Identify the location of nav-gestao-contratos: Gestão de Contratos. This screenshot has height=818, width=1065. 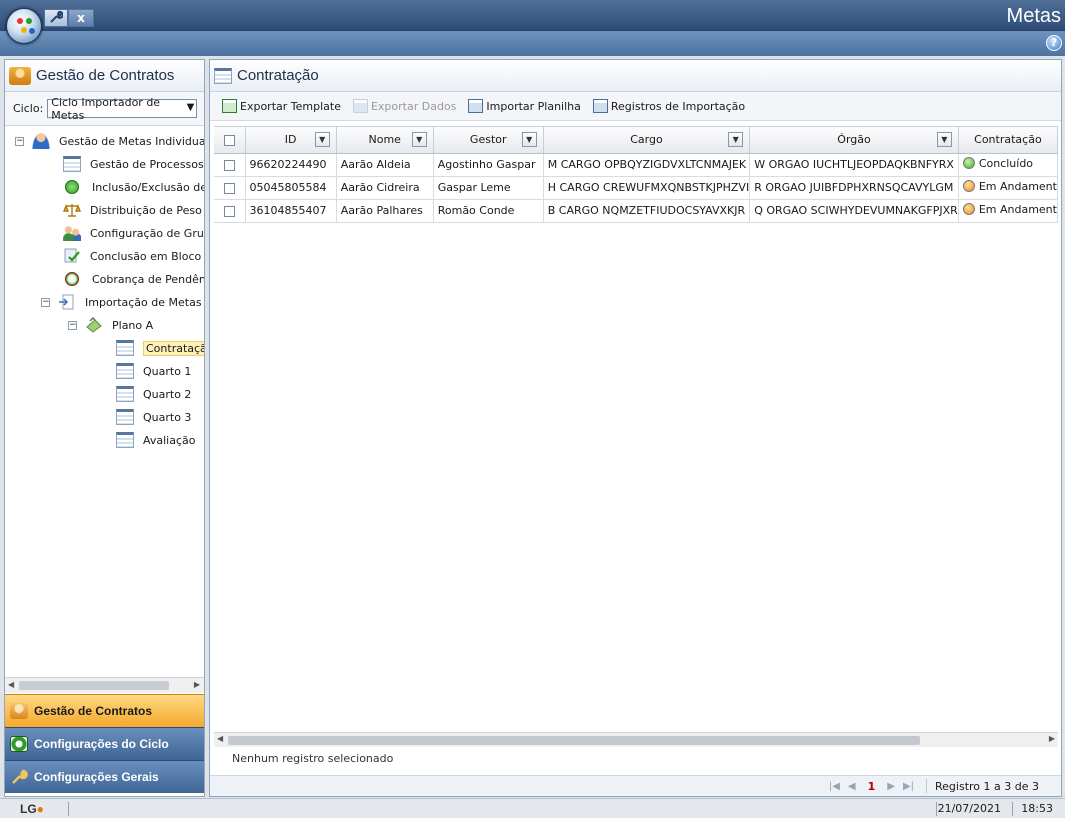
(104, 710).